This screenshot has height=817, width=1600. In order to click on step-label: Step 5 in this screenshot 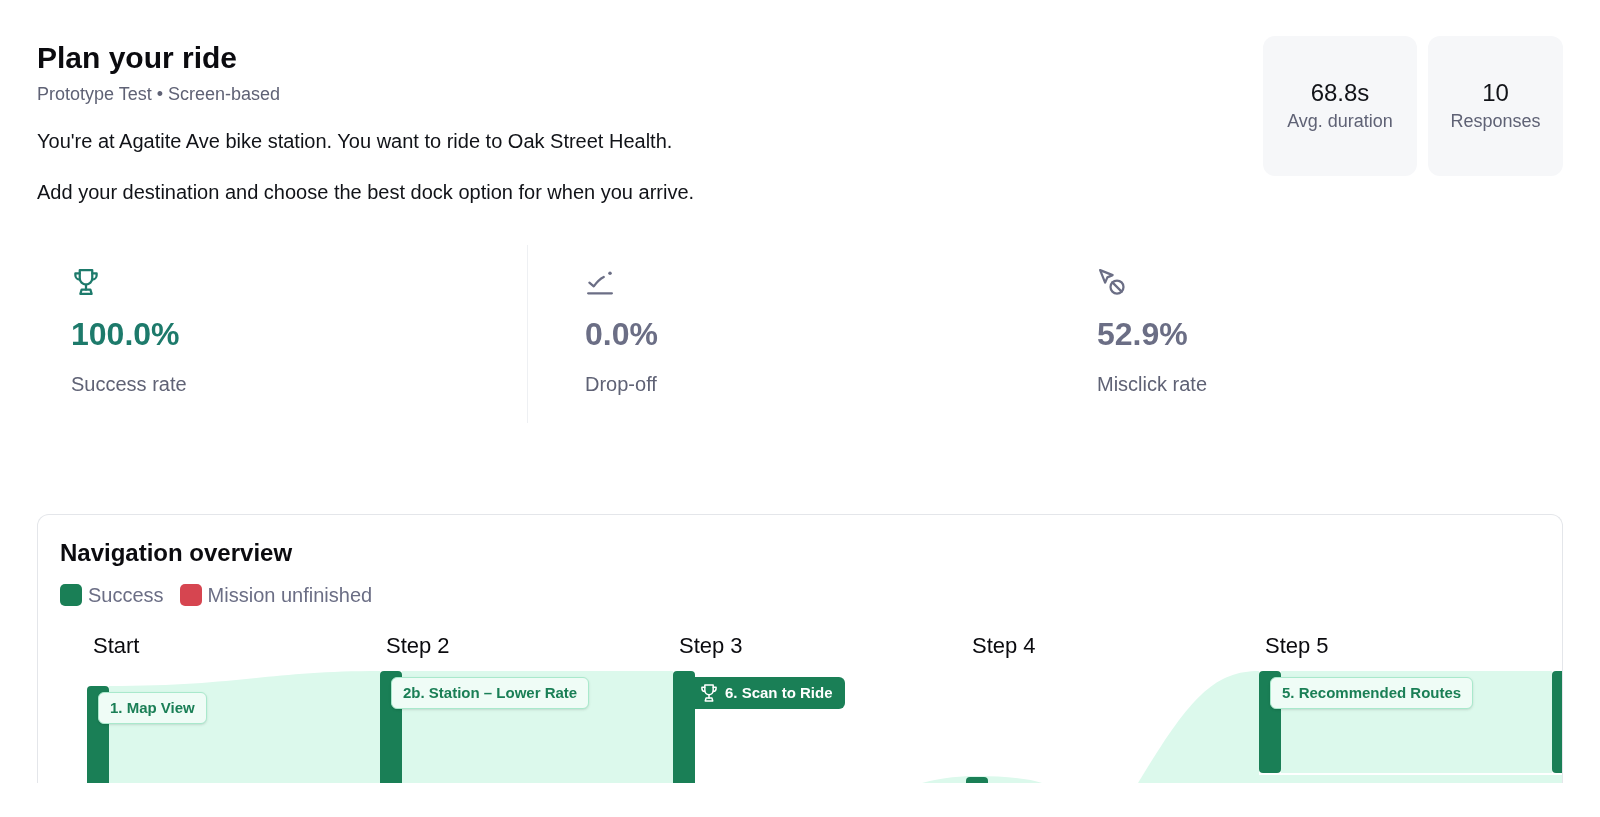, I will do `click(1297, 645)`.